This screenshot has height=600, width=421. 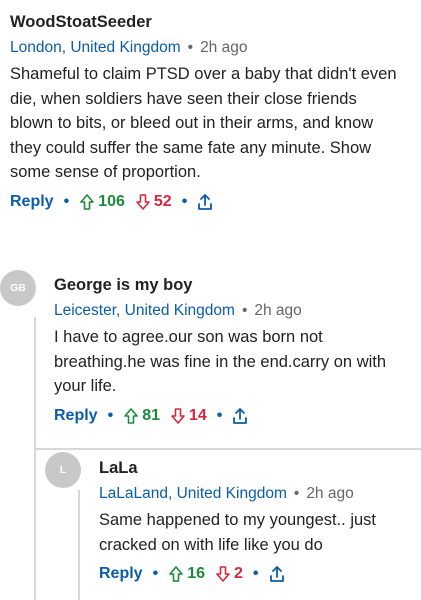 I want to click on downvote-button: 2, so click(x=229, y=574).